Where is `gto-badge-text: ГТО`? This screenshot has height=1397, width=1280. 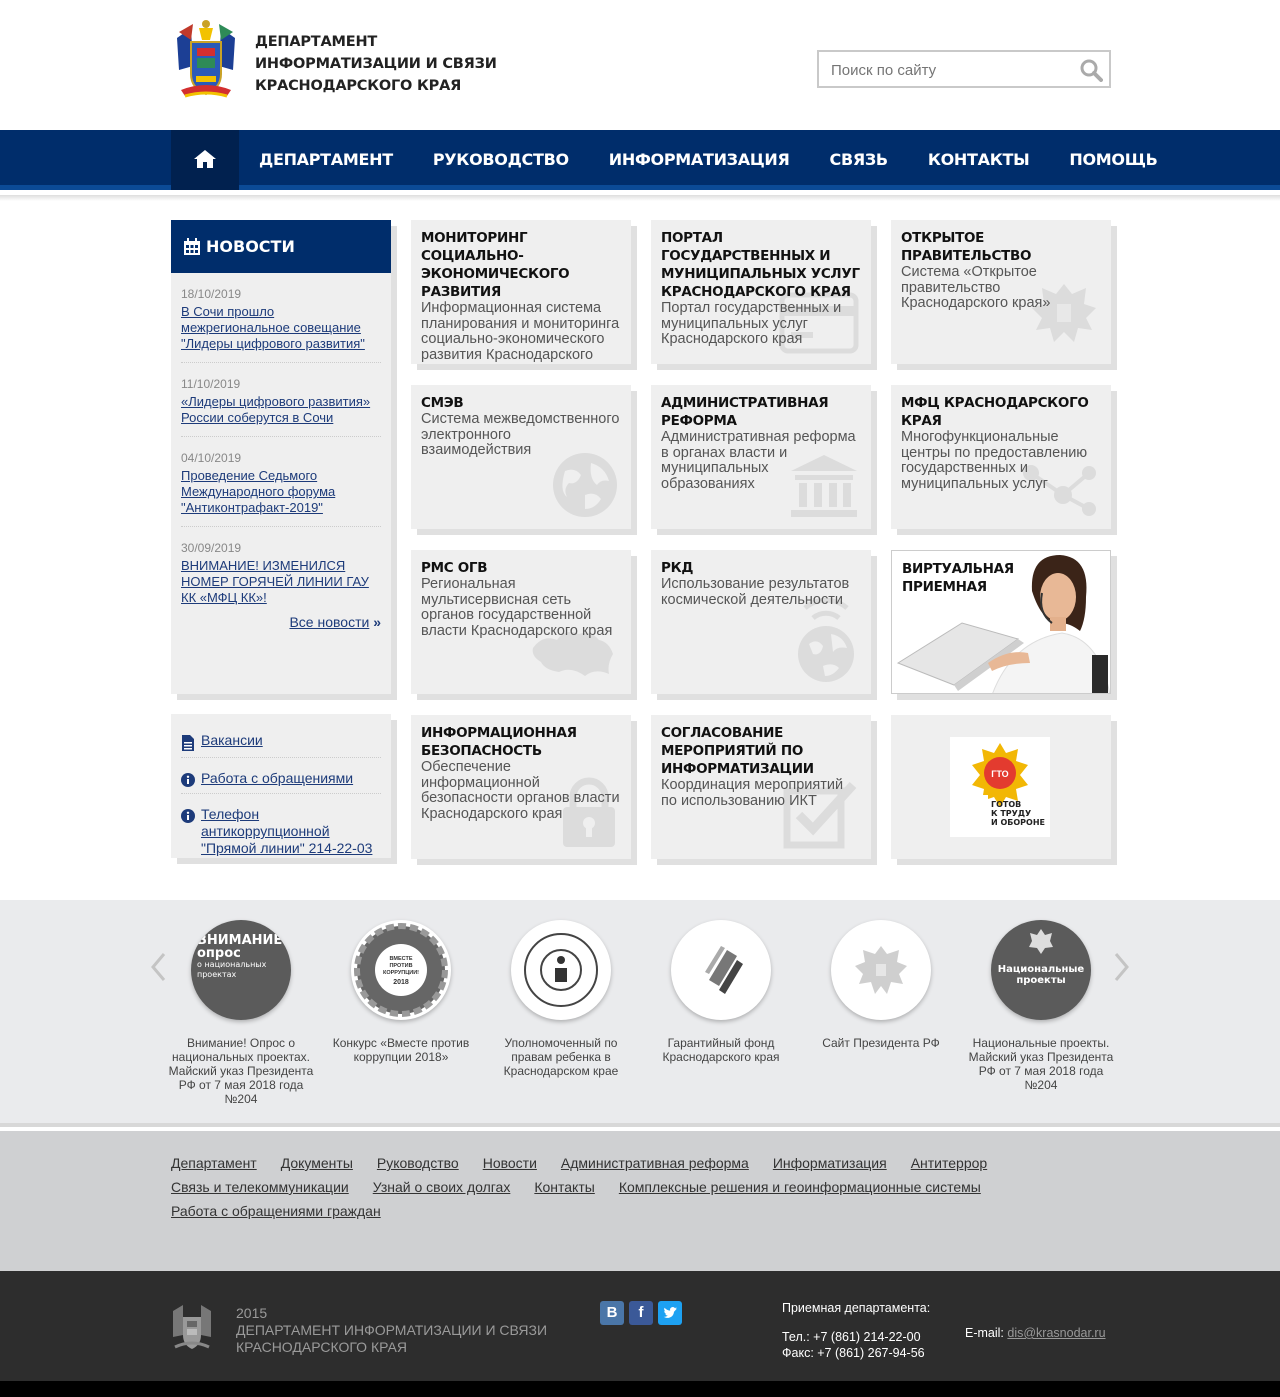 gto-badge-text: ГТО is located at coordinates (999, 774).